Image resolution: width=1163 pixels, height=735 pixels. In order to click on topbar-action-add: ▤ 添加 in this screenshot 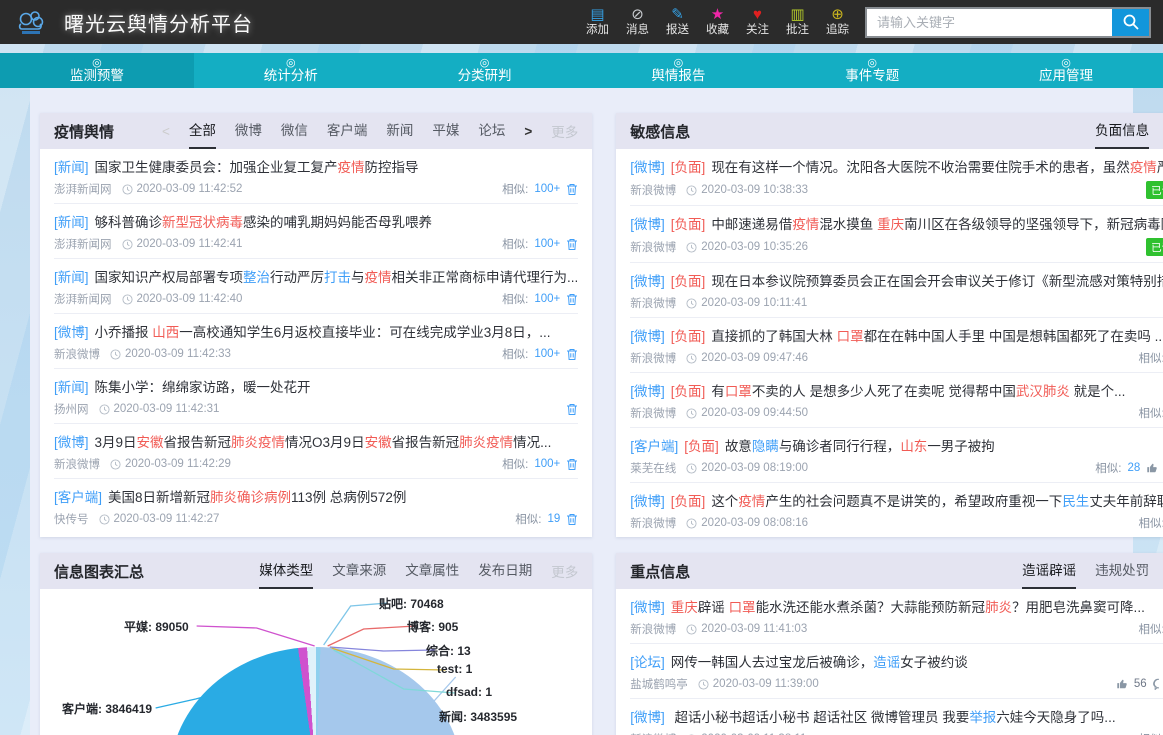, I will do `click(597, 21)`.